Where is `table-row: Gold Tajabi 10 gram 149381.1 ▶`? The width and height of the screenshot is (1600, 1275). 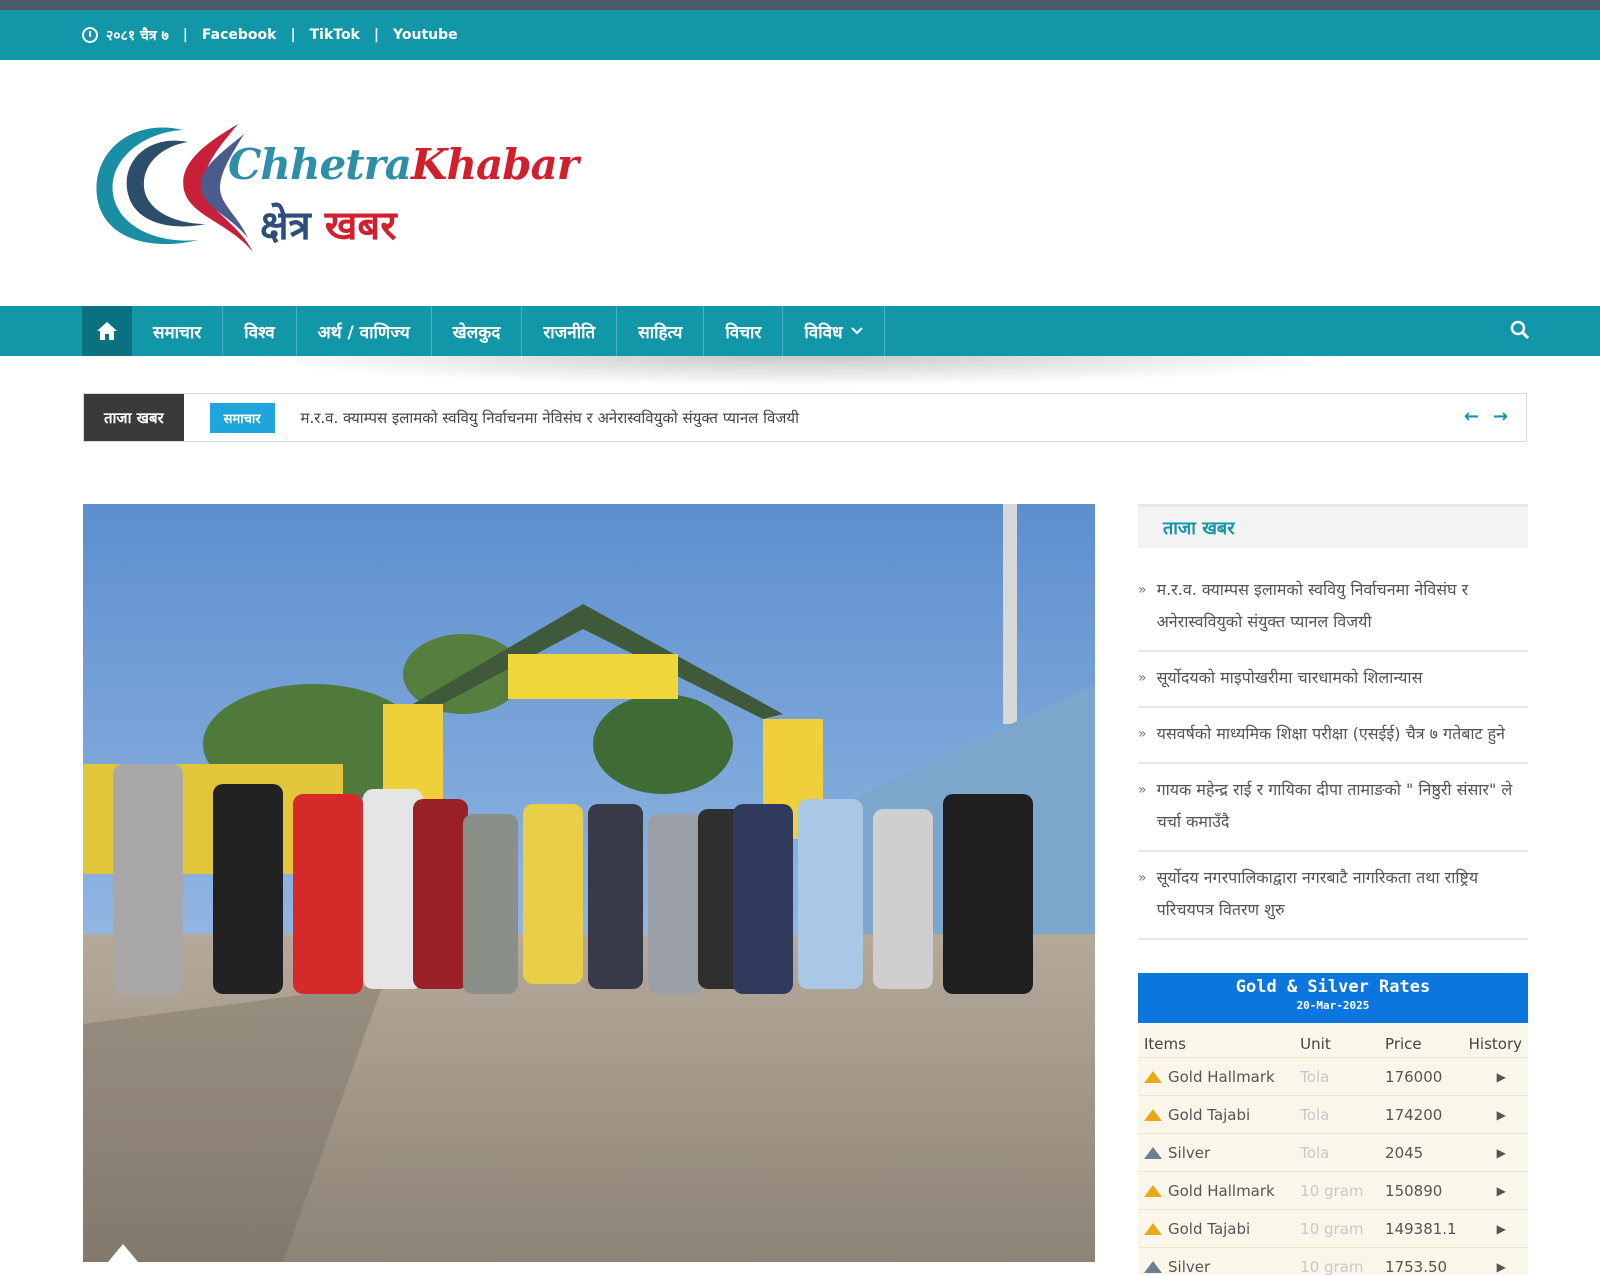 table-row: Gold Tajabi 10 gram 149381.1 ▶ is located at coordinates (1333, 1228).